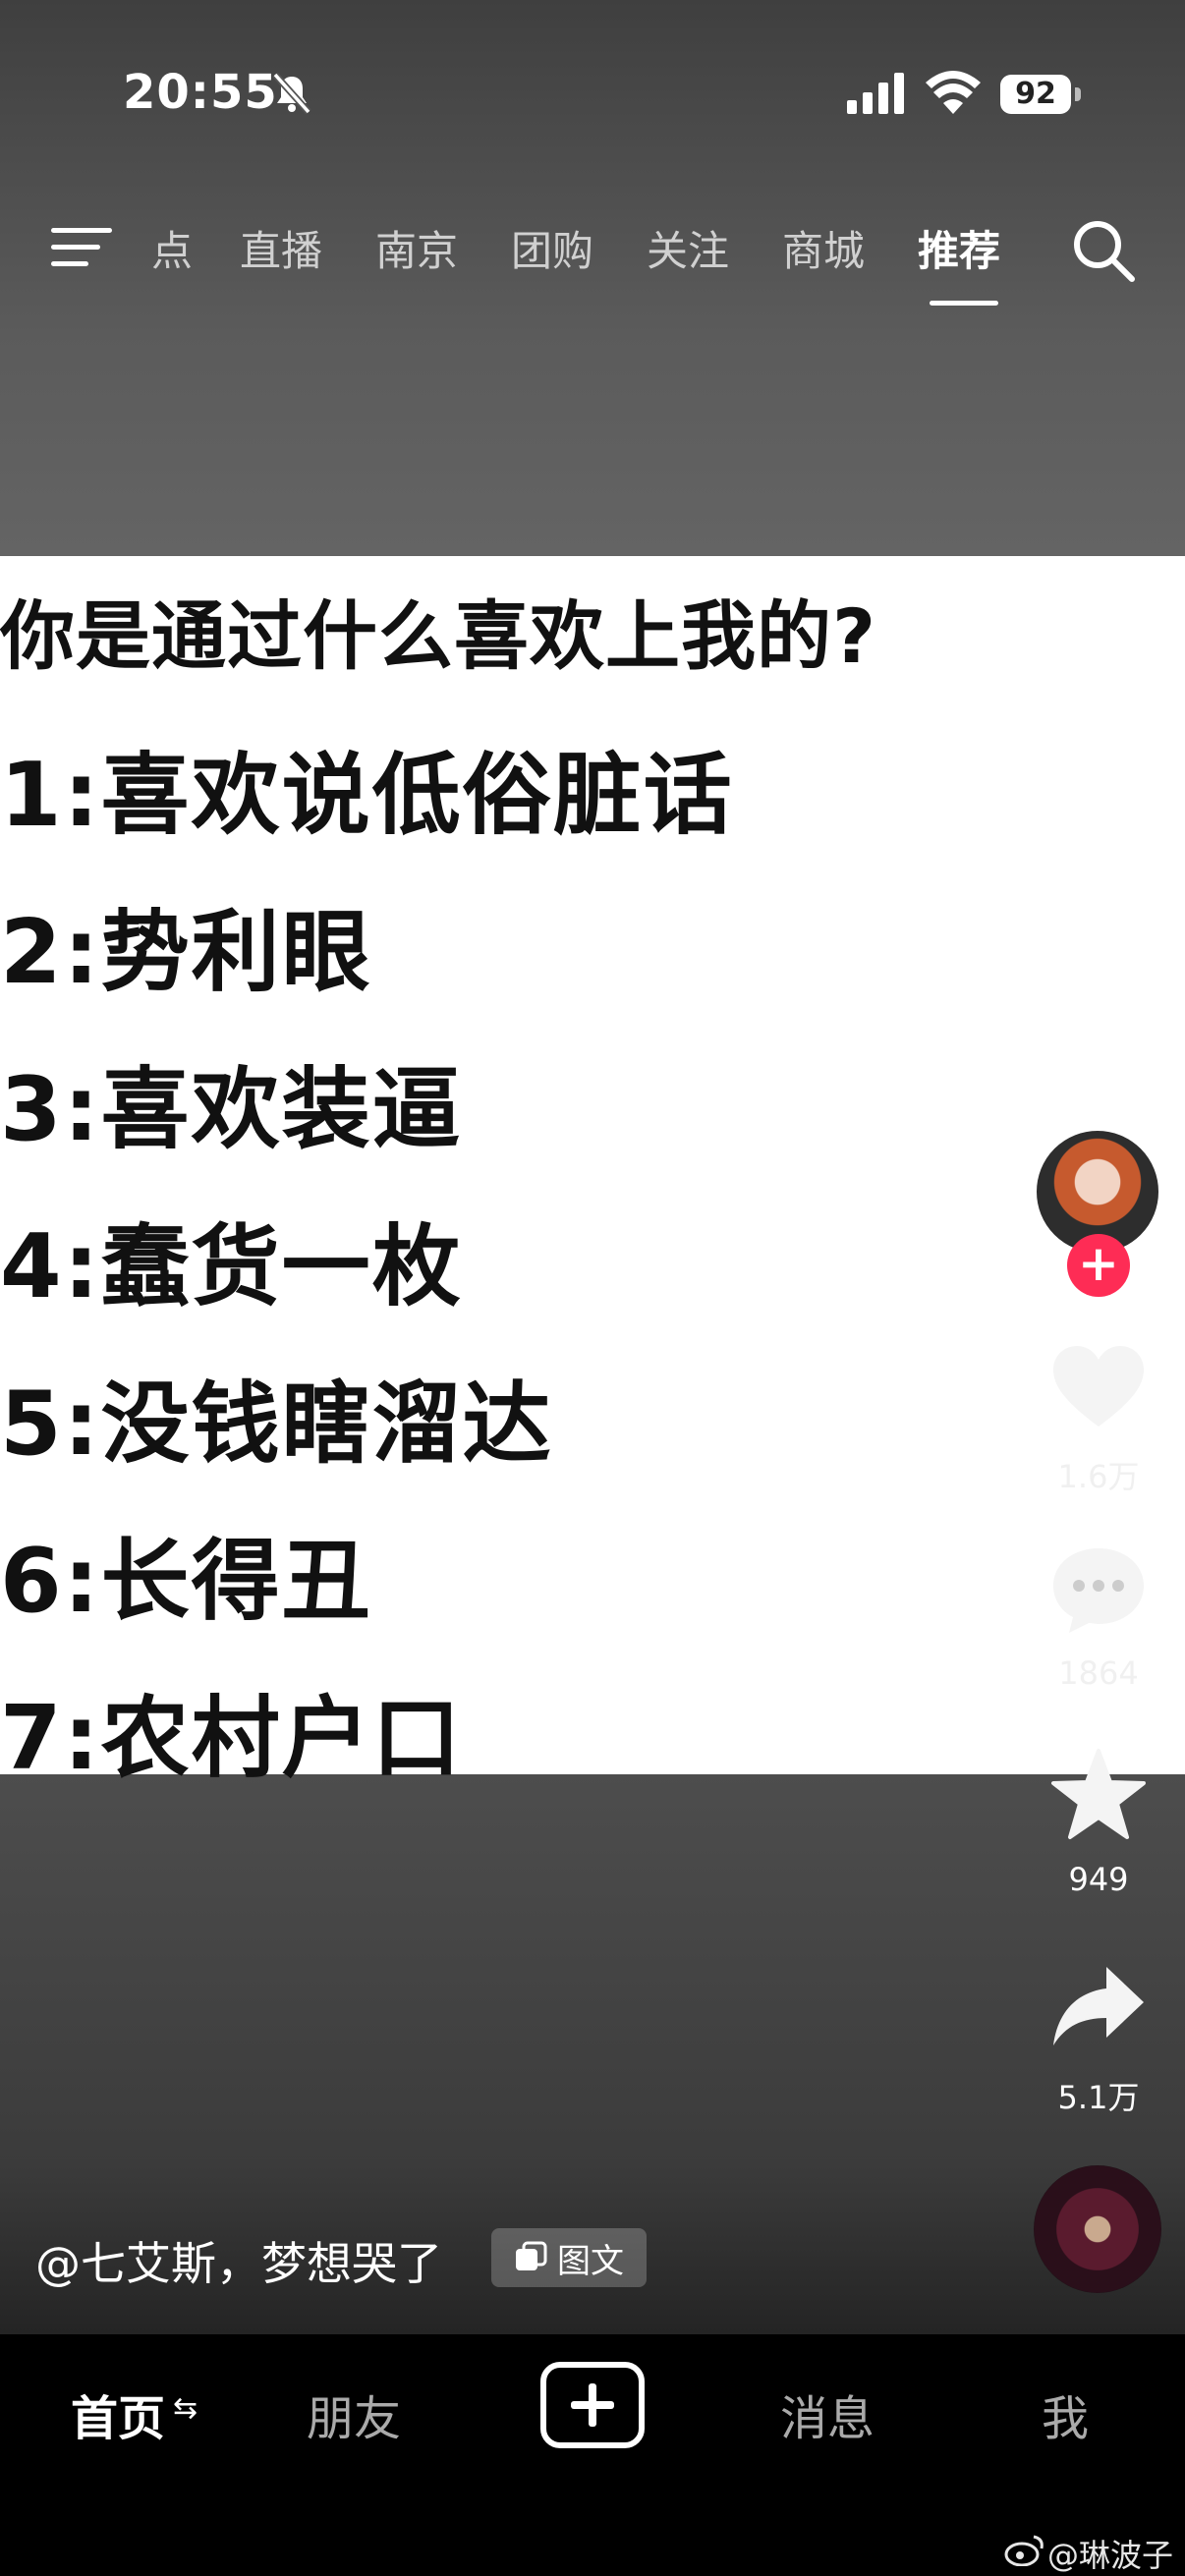 The height and width of the screenshot is (2576, 1185). What do you see at coordinates (232, 1738) in the screenshot?
I see `post-line-7: 7:农村户口` at bounding box center [232, 1738].